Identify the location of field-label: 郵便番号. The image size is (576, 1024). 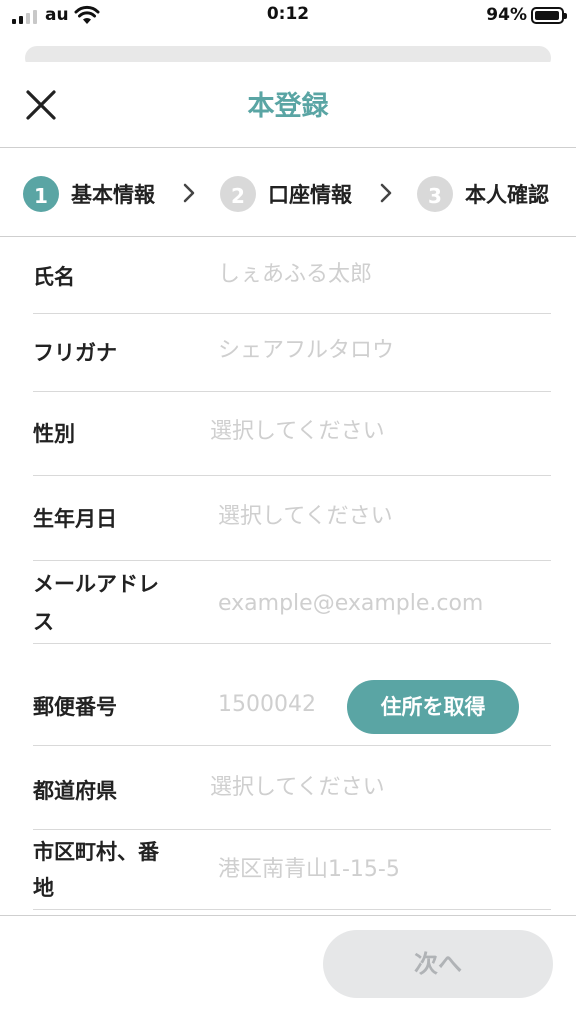
(75, 707).